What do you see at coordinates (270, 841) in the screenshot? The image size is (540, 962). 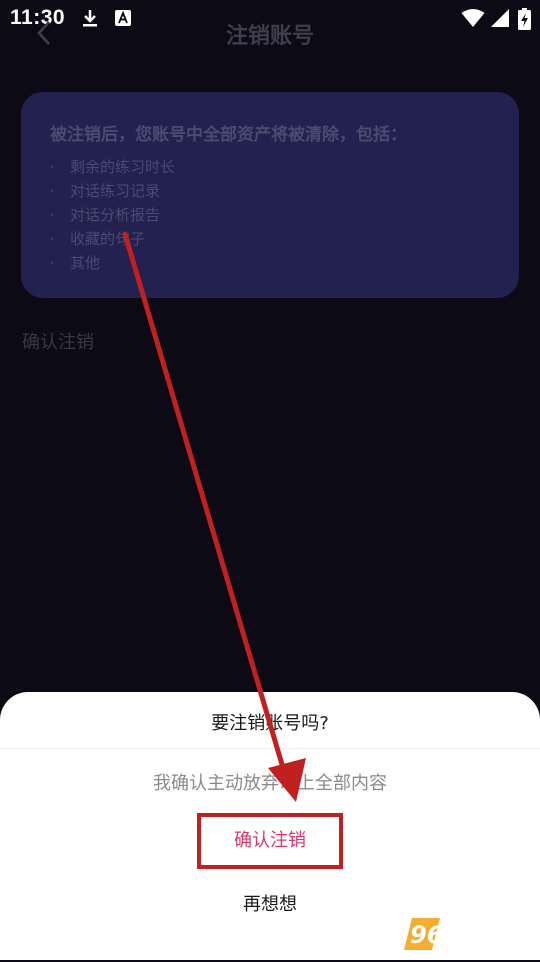 I see `confirm-deregister-button: 确认注销` at bounding box center [270, 841].